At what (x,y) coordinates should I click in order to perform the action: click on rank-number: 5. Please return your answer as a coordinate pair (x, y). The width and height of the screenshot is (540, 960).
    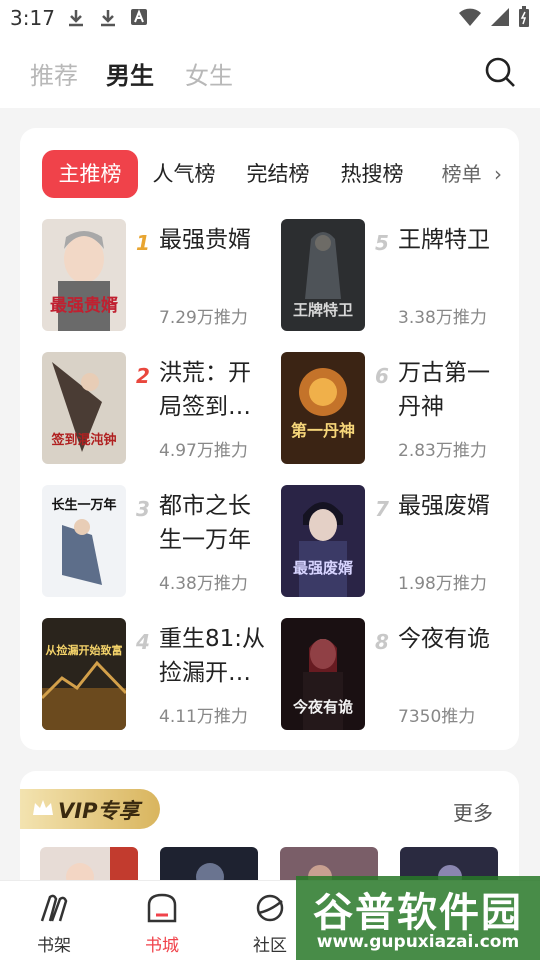
    Looking at the image, I should click on (382, 243).